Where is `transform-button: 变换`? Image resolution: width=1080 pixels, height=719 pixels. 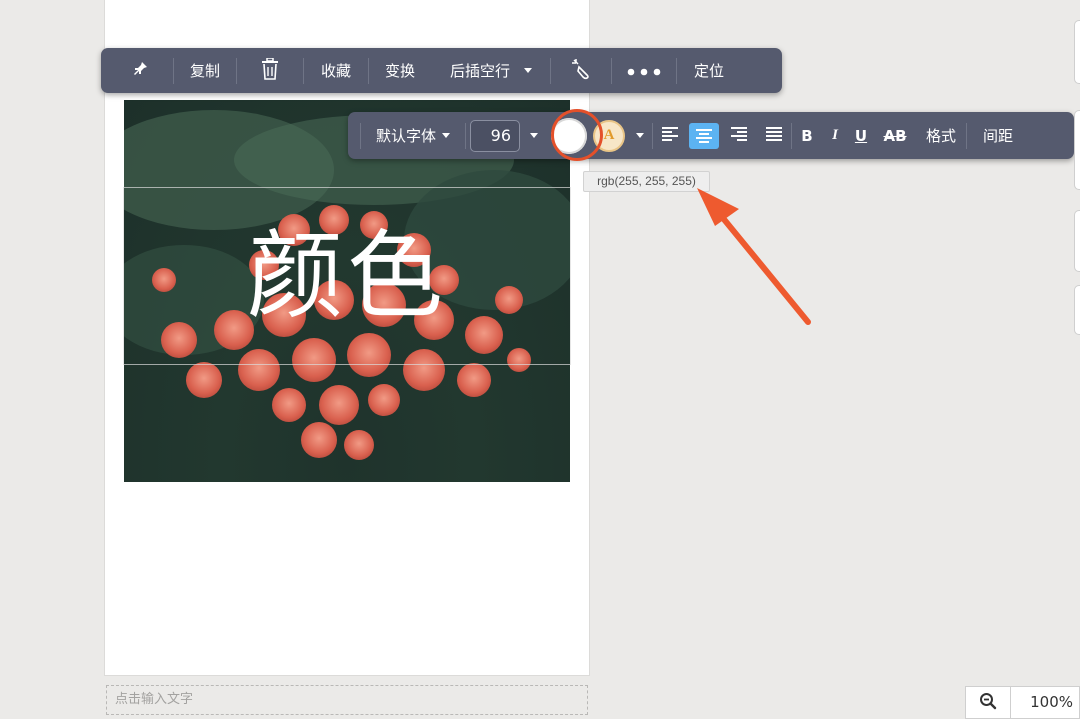
transform-button: 变换 is located at coordinates (400, 70).